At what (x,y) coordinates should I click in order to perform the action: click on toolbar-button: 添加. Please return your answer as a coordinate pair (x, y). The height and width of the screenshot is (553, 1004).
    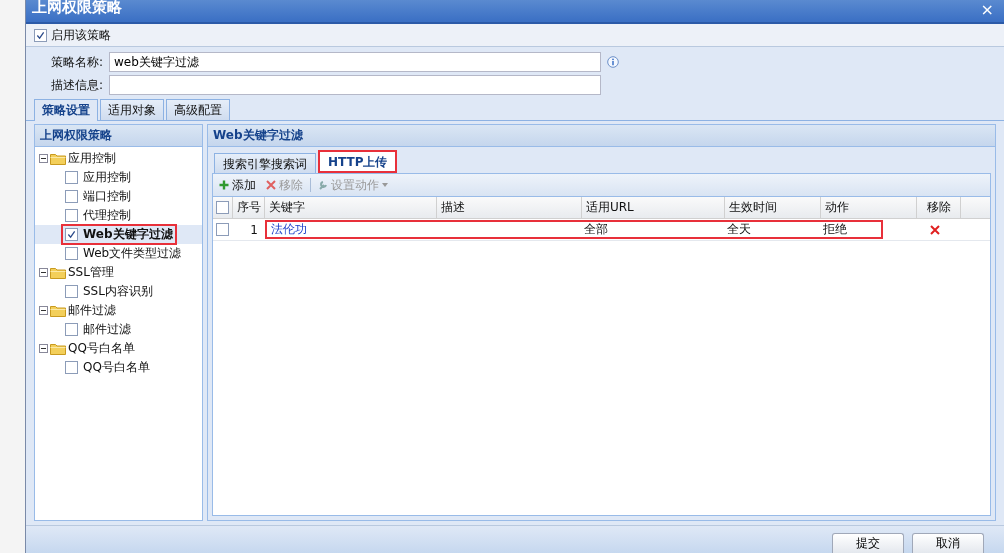
    Looking at the image, I should click on (237, 185).